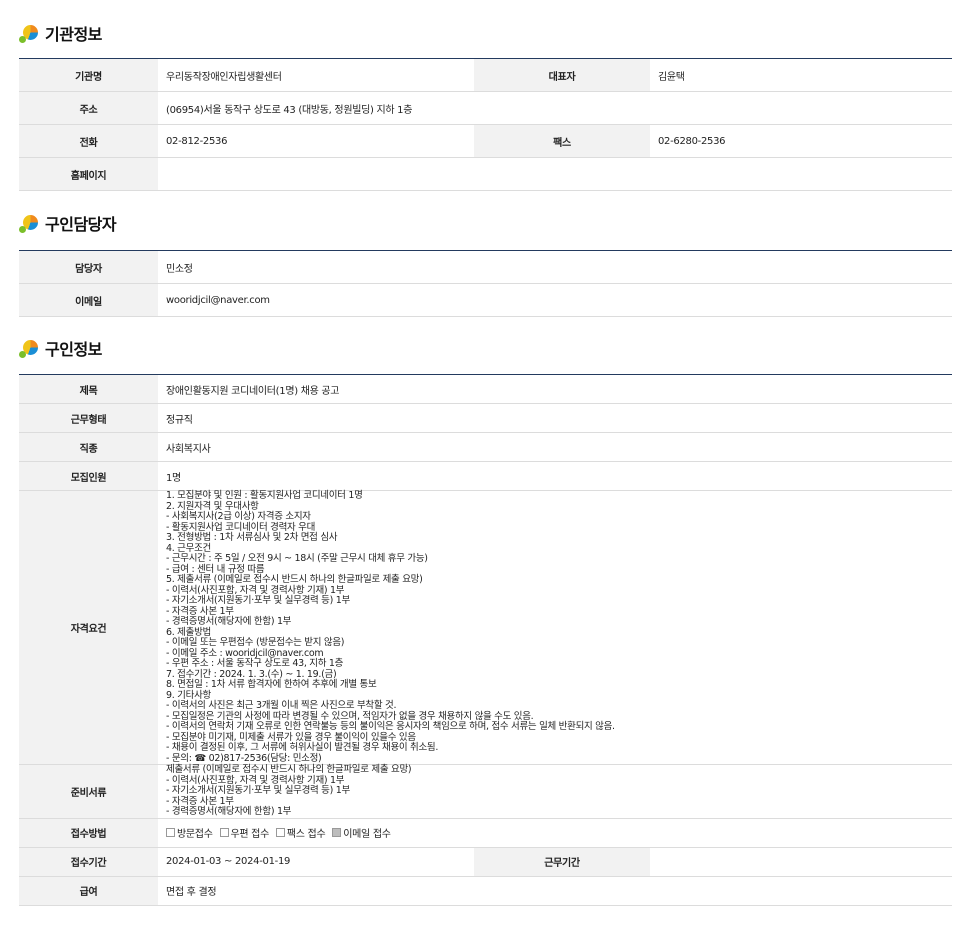 The image size is (977, 935). Describe the element at coordinates (801, 141) in the screenshot. I see `fax-value: 02-6280-2536` at that location.